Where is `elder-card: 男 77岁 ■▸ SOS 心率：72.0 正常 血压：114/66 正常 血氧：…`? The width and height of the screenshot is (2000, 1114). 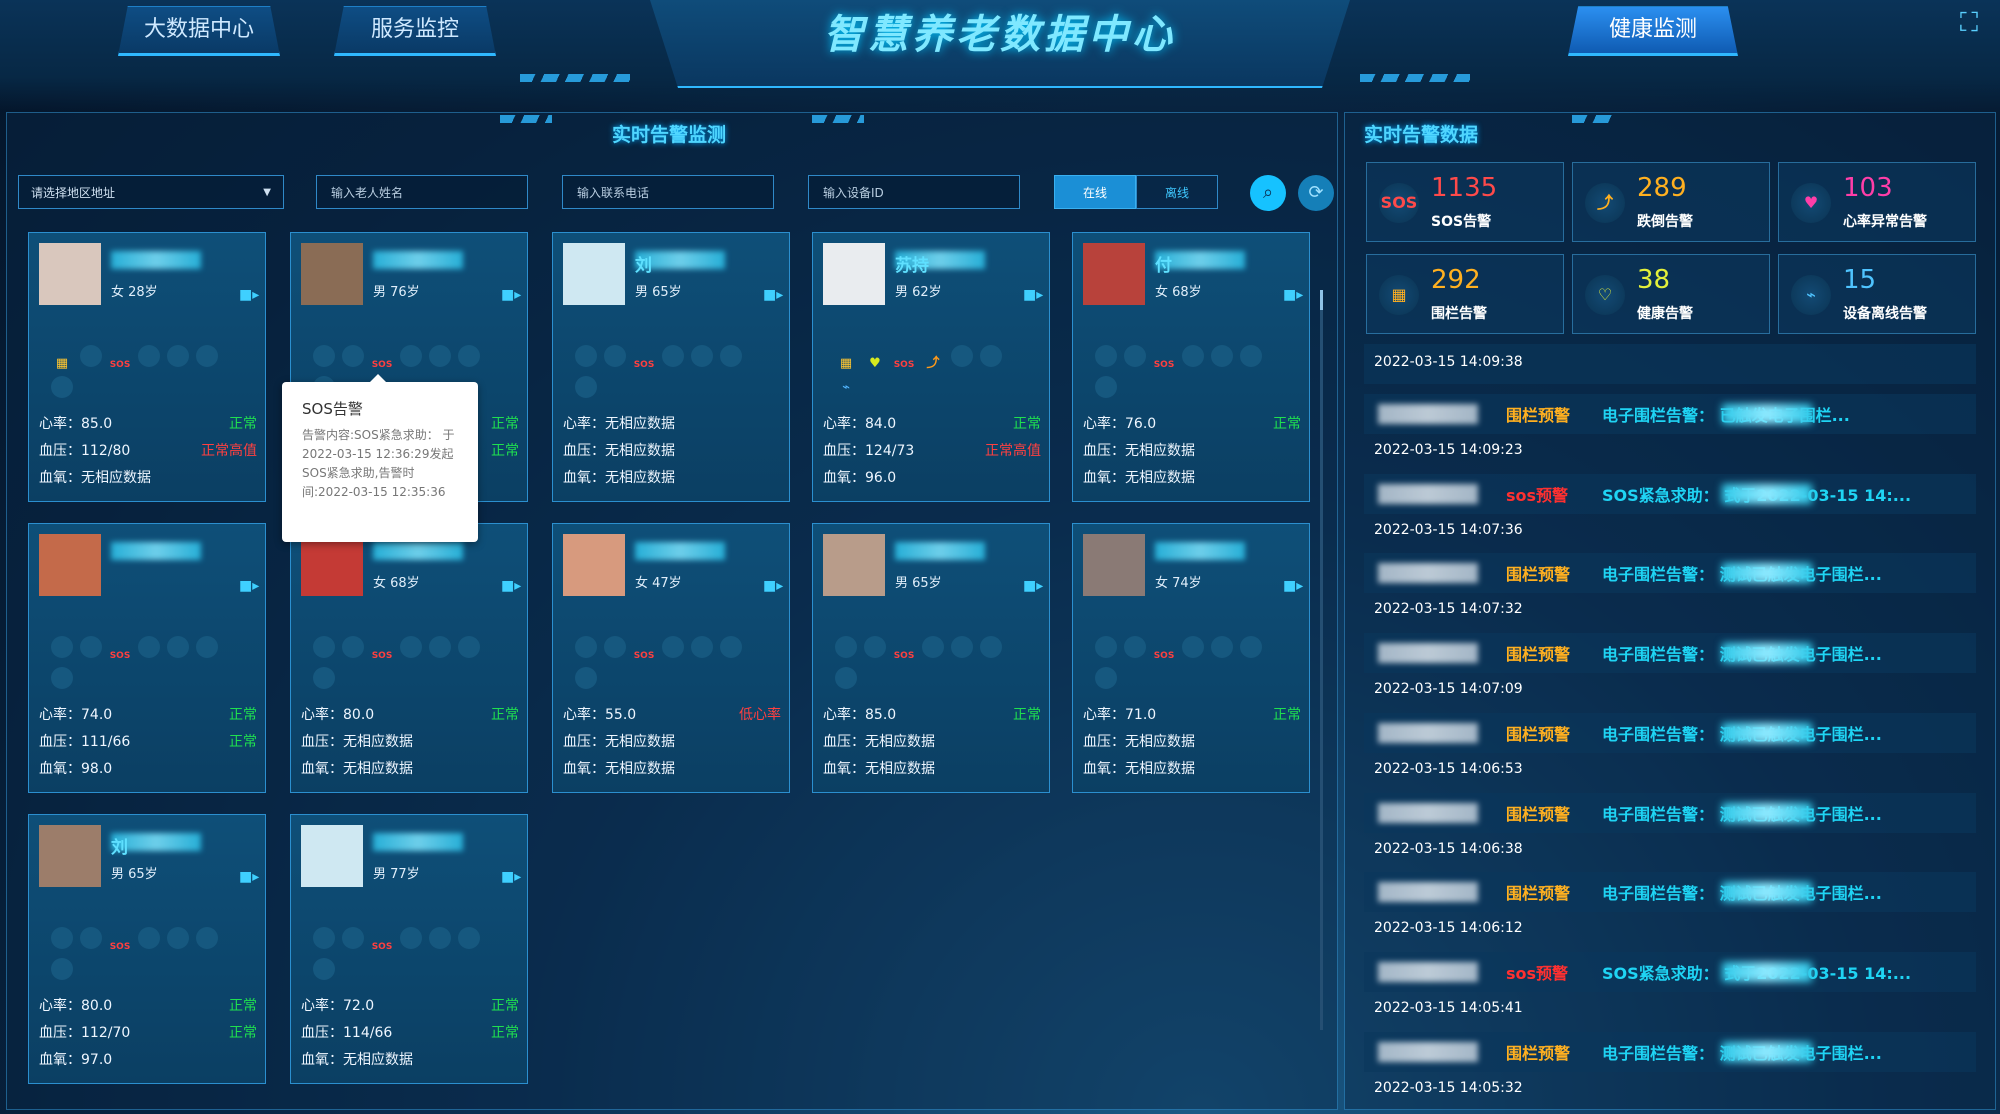 elder-card: 男 77岁 ■▸ SOS 心率：72.0 正常 血压：114/66 正常 血氧：… is located at coordinates (409, 949).